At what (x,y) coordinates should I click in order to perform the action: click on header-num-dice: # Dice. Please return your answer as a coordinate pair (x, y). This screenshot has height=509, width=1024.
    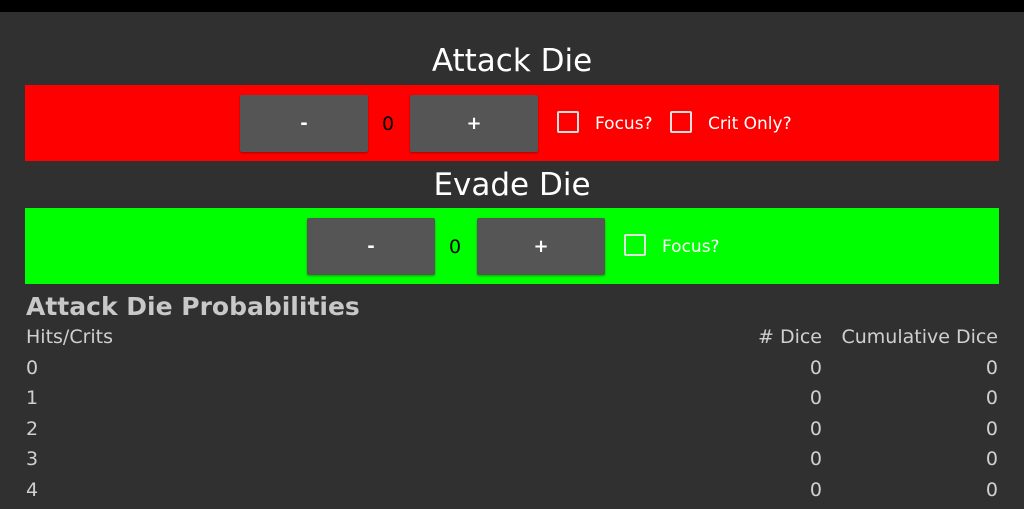
    Looking at the image, I should click on (790, 337).